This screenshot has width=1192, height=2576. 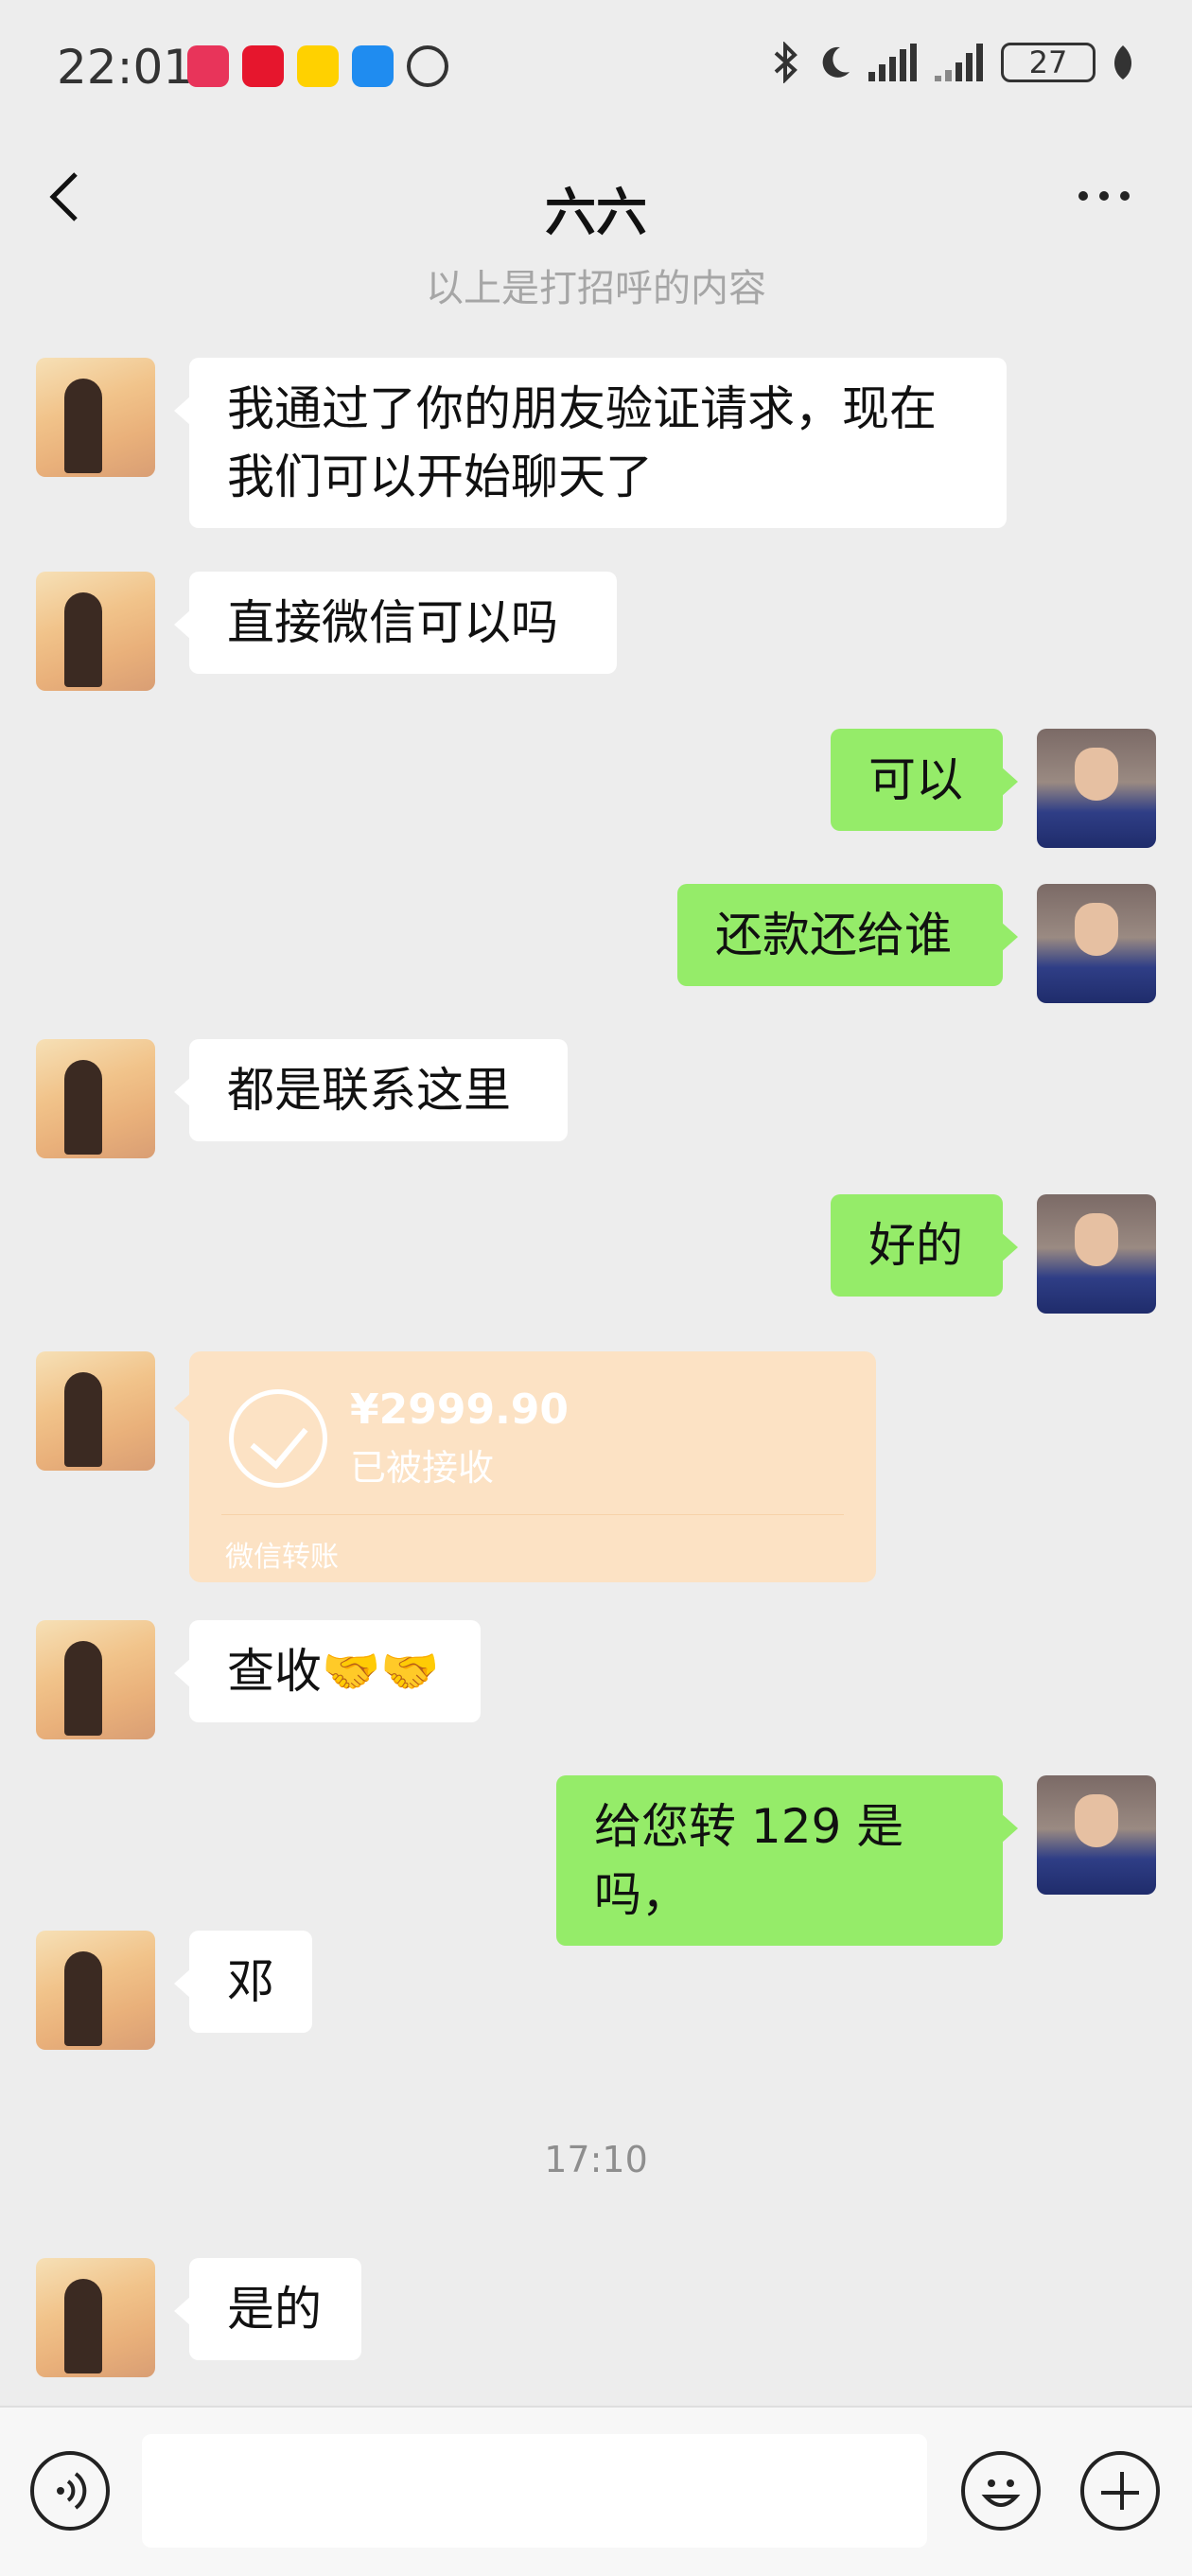 What do you see at coordinates (327, 1671) in the screenshot?
I see `message-bubble: 查收🤝🤝` at bounding box center [327, 1671].